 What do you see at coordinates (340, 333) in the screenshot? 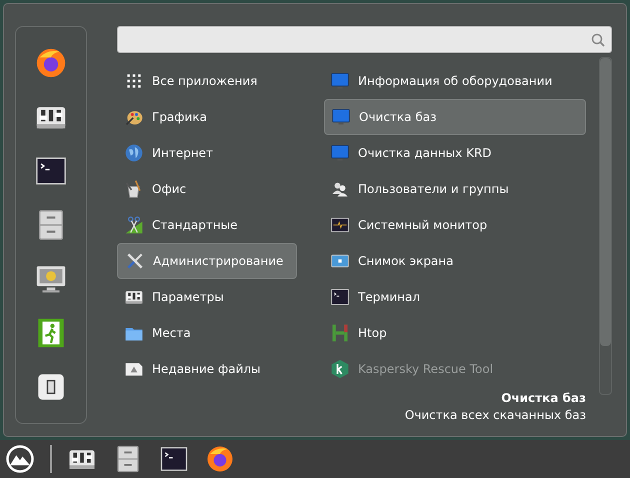
I see `htop-icon` at bounding box center [340, 333].